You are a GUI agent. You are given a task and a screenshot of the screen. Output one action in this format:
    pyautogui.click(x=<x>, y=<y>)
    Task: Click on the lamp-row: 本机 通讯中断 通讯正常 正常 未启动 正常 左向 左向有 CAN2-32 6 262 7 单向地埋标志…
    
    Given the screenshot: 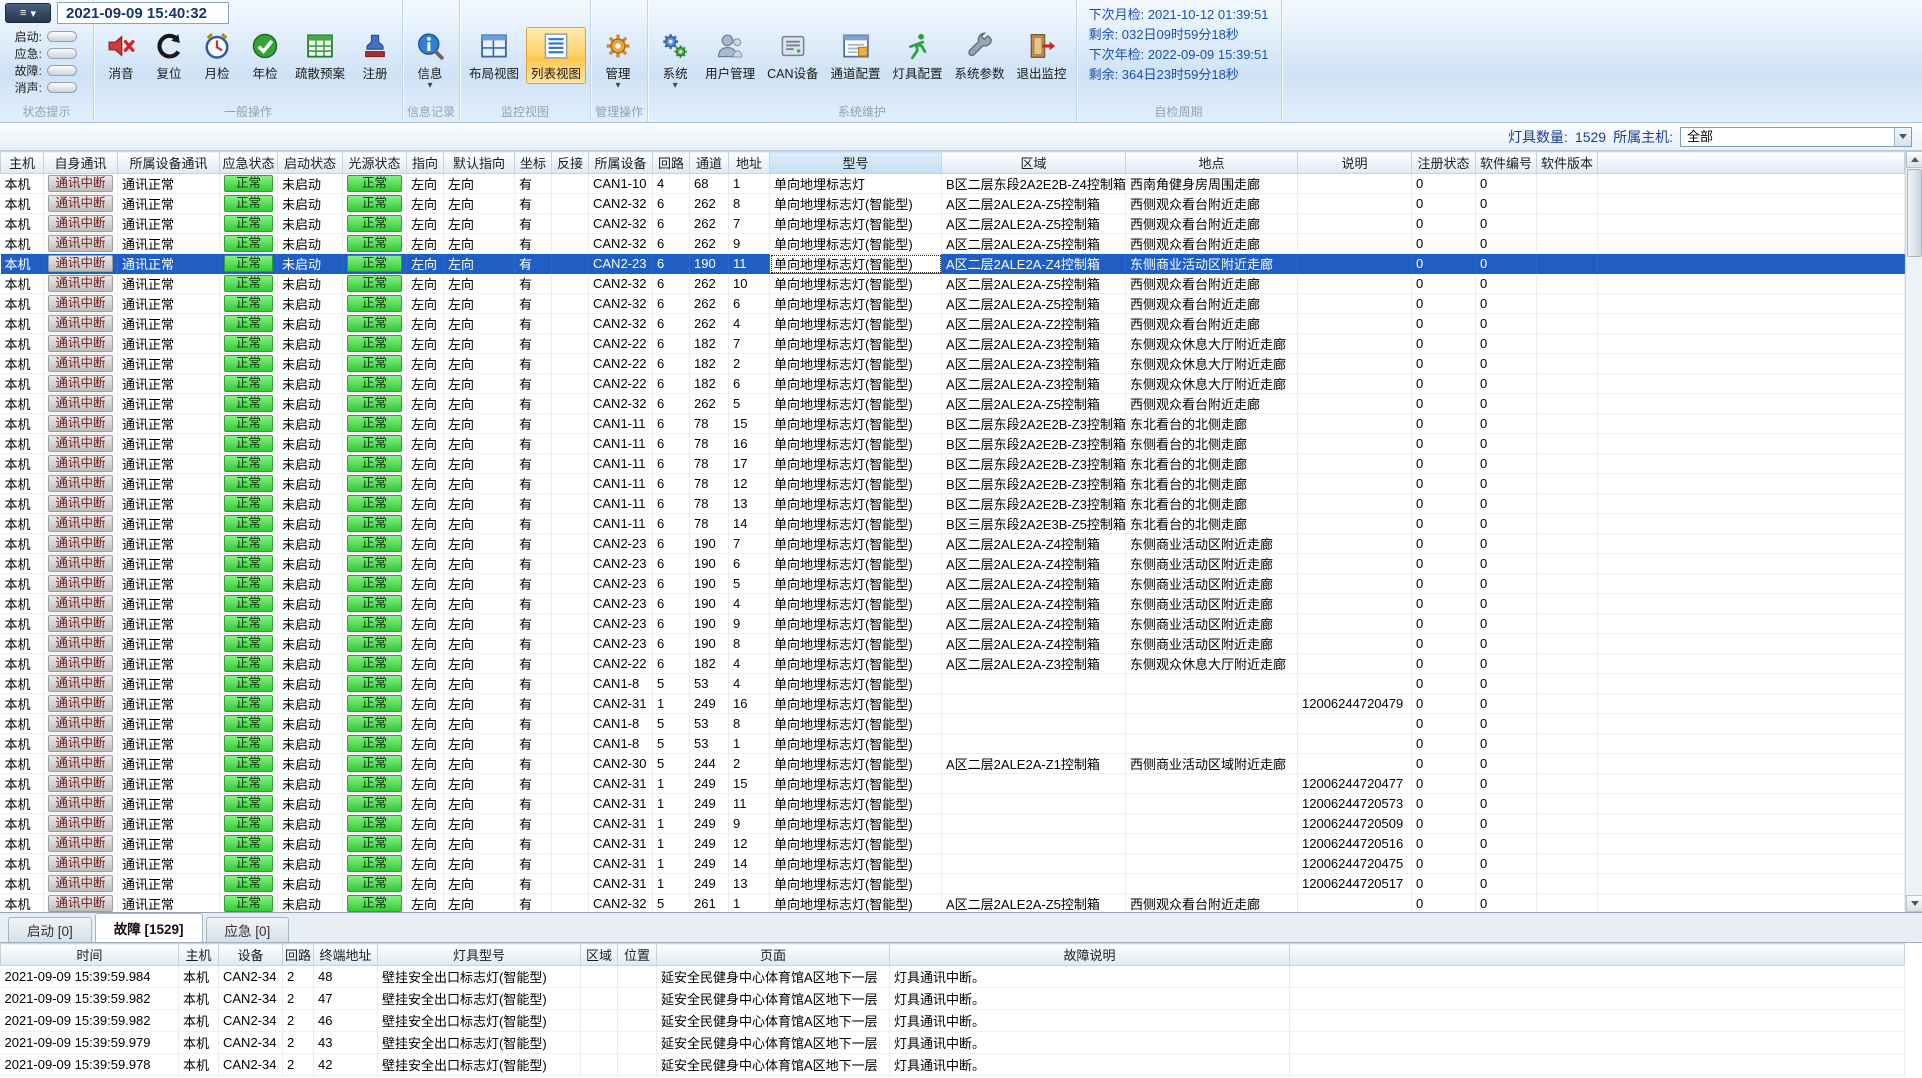 What is the action you would take?
    pyautogui.click(x=952, y=223)
    